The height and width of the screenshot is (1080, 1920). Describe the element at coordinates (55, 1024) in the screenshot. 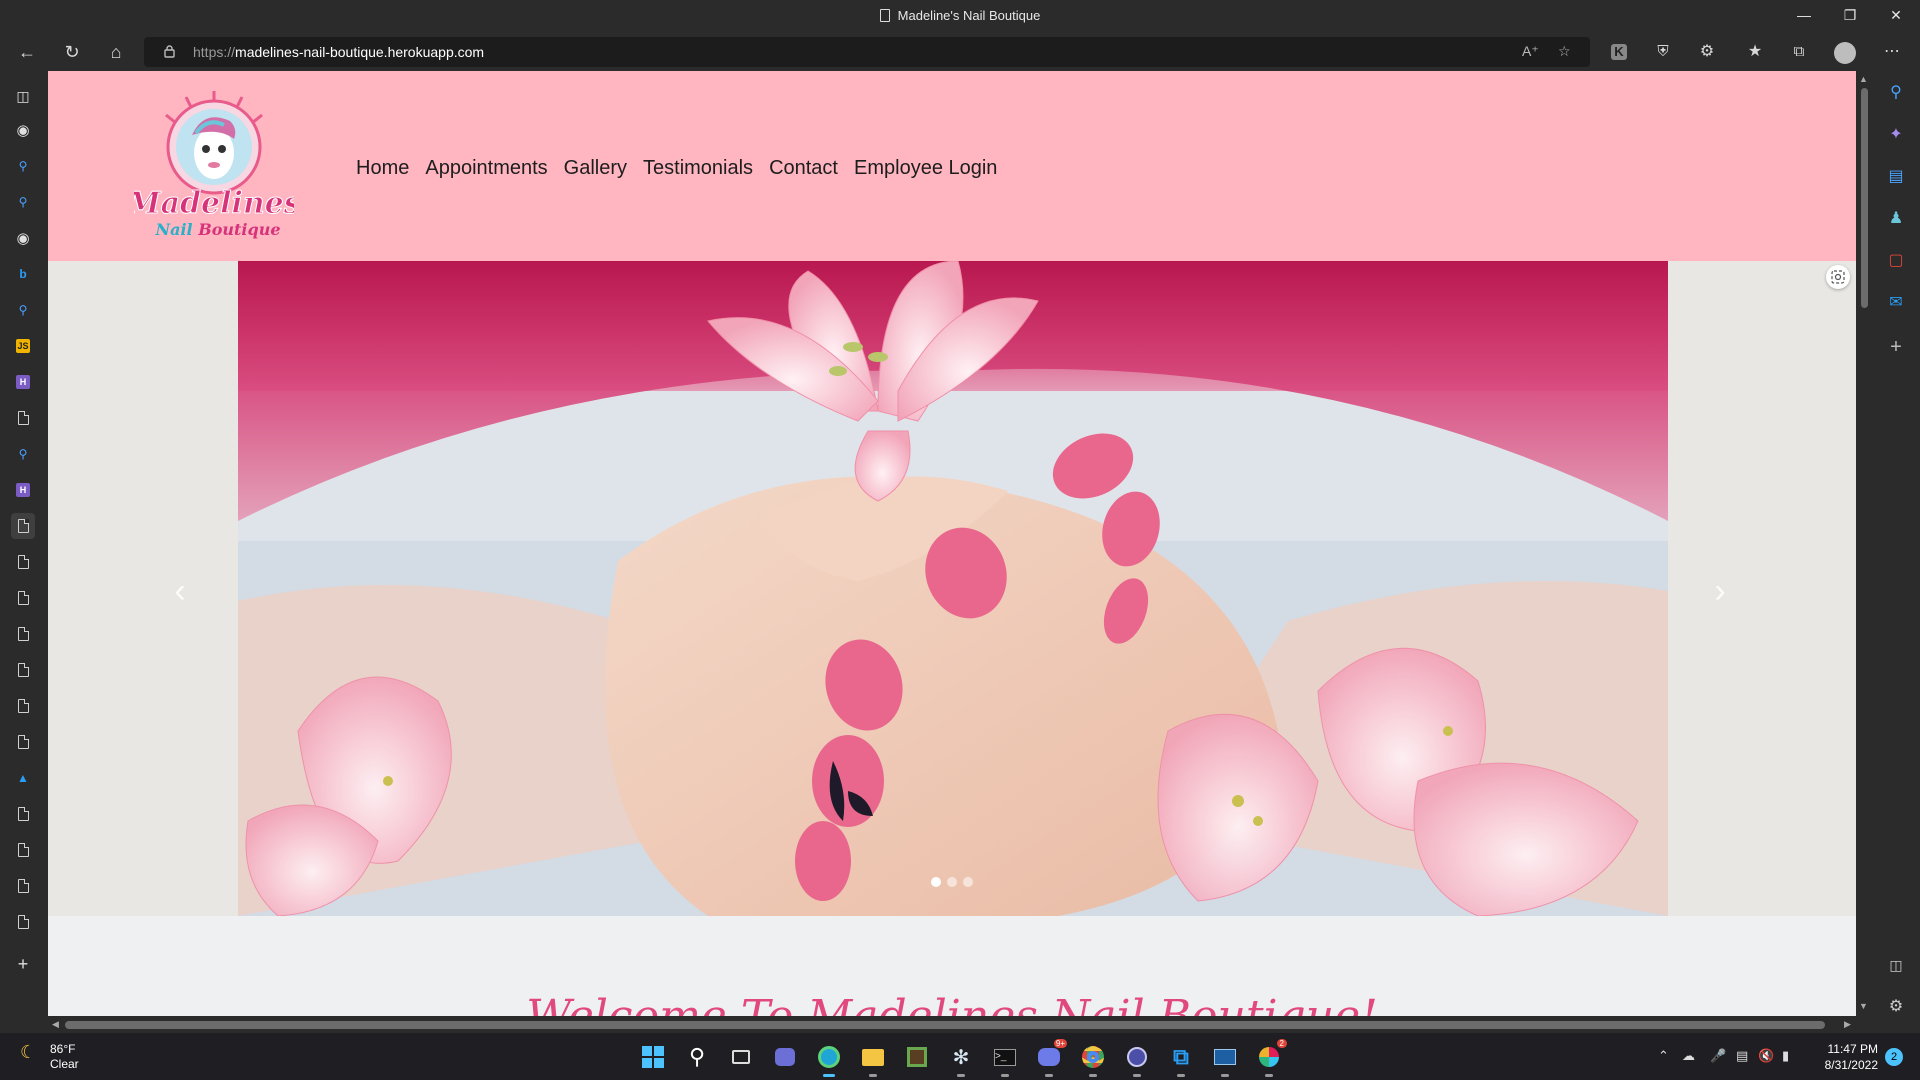

I see `scroll-left-arrow: ◀` at that location.